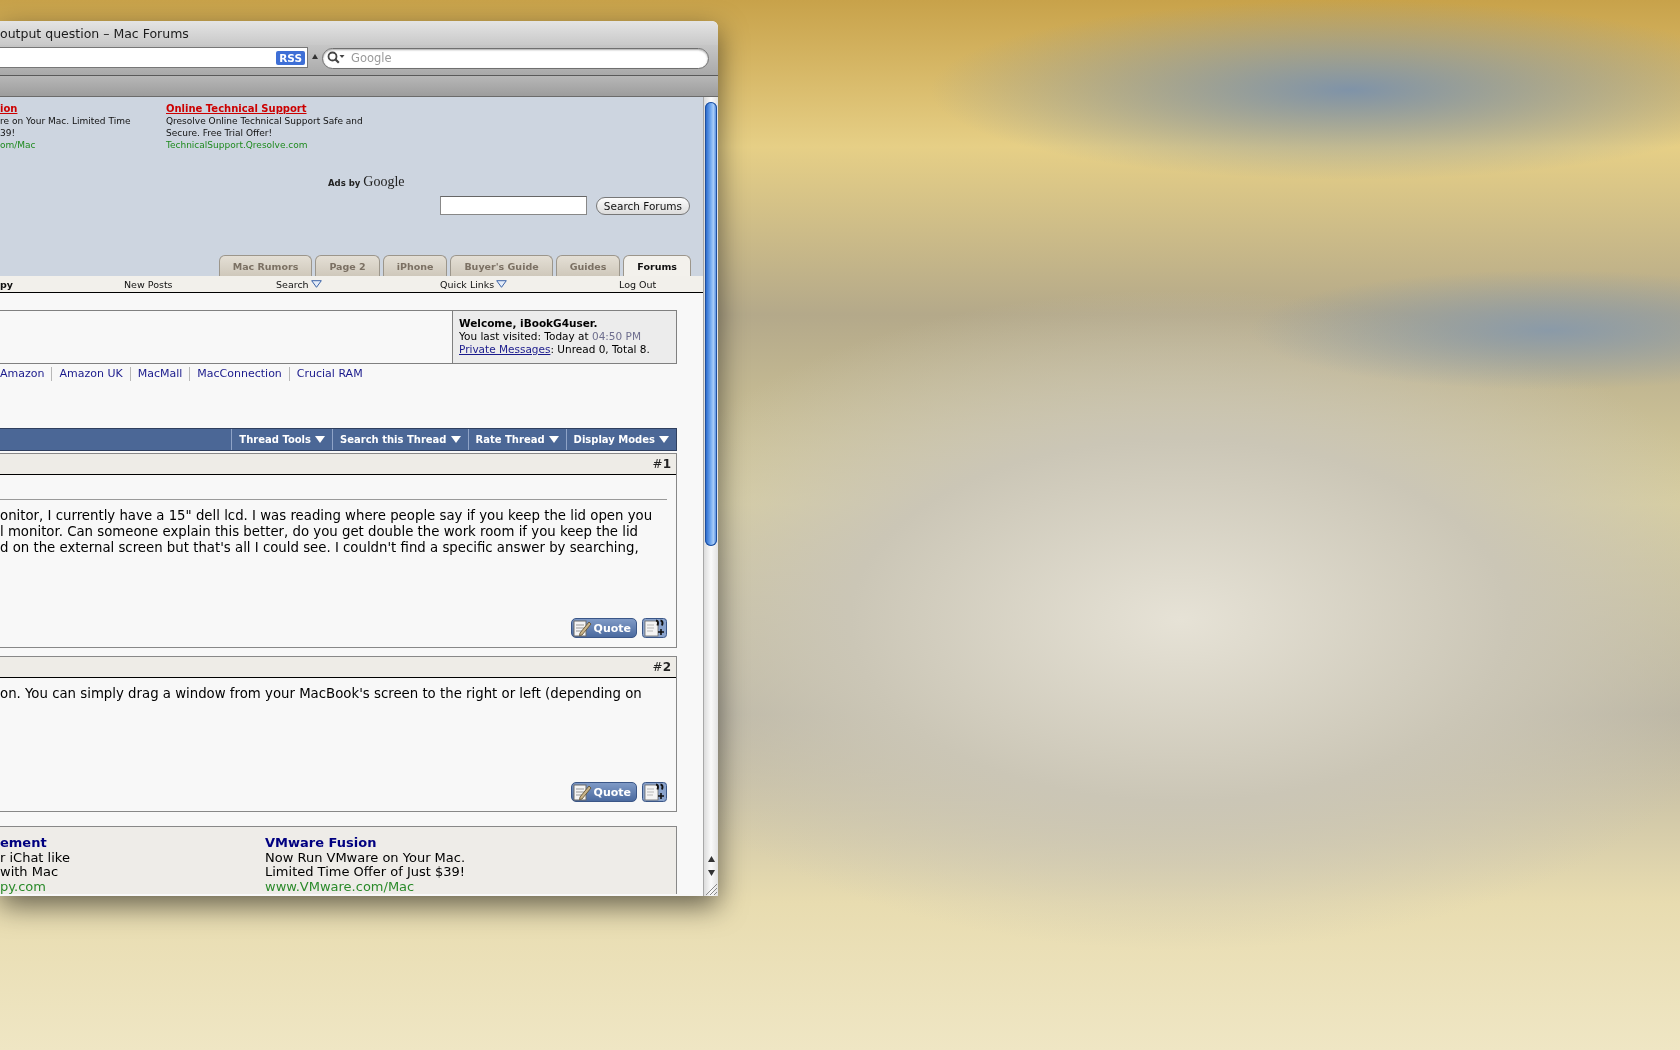 The image size is (1680, 1050). Describe the element at coordinates (327, 532) in the screenshot. I see `post-text: onitor, I currently have a 15" dell lcd. I was reading where people say if you keep the lid open you l monitor. Can someone explain this better, do you get double the work room if you keep the lid d on the external screen but that's all I could see. I couldn't find a specific answer by searching,` at that location.